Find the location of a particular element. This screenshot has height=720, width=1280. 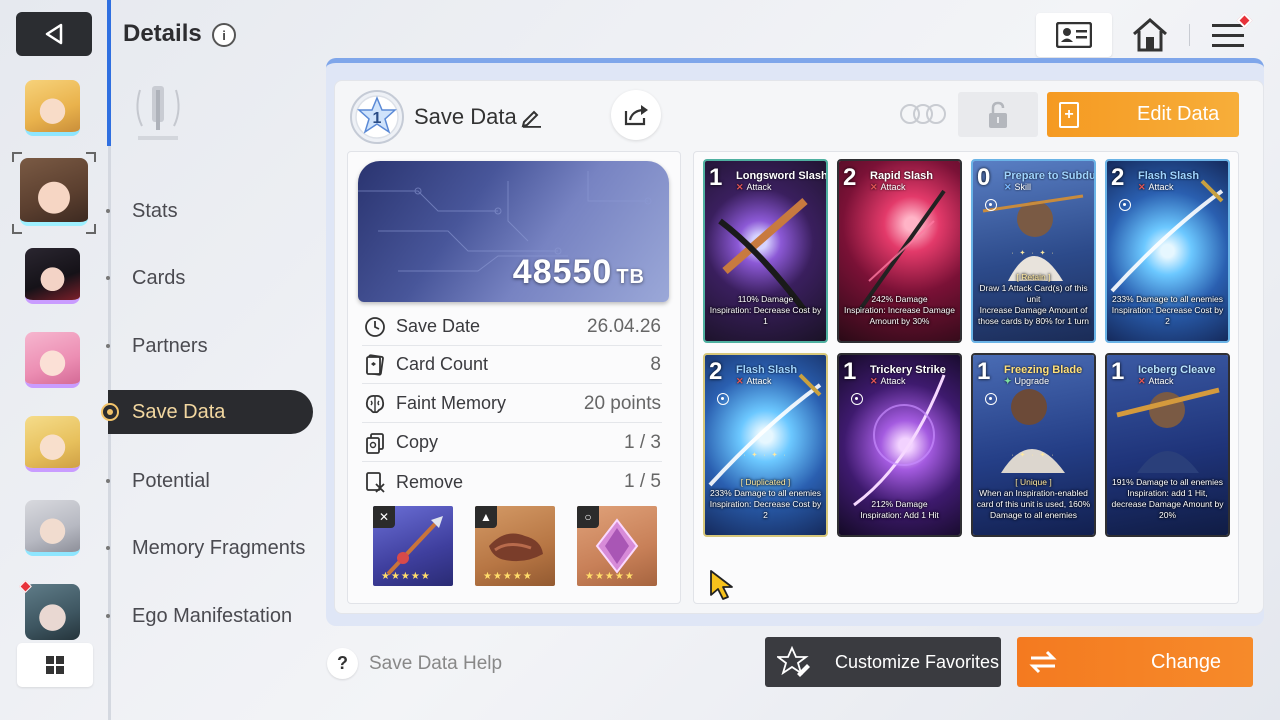

lock-button is located at coordinates (998, 114).